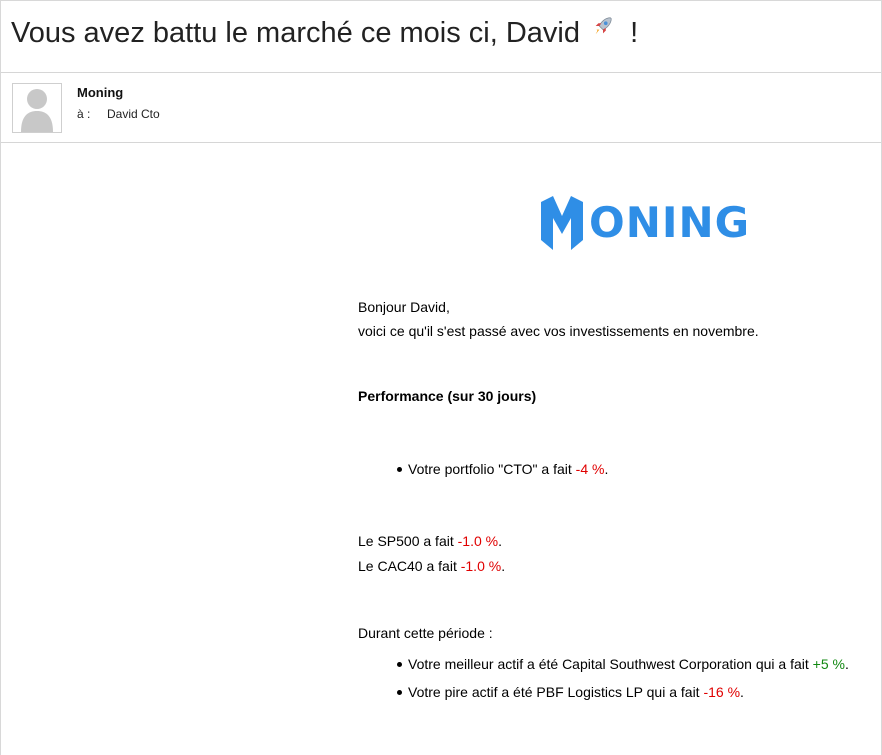 This screenshot has width=882, height=755. I want to click on moning-logo: ONING, so click(644, 223).